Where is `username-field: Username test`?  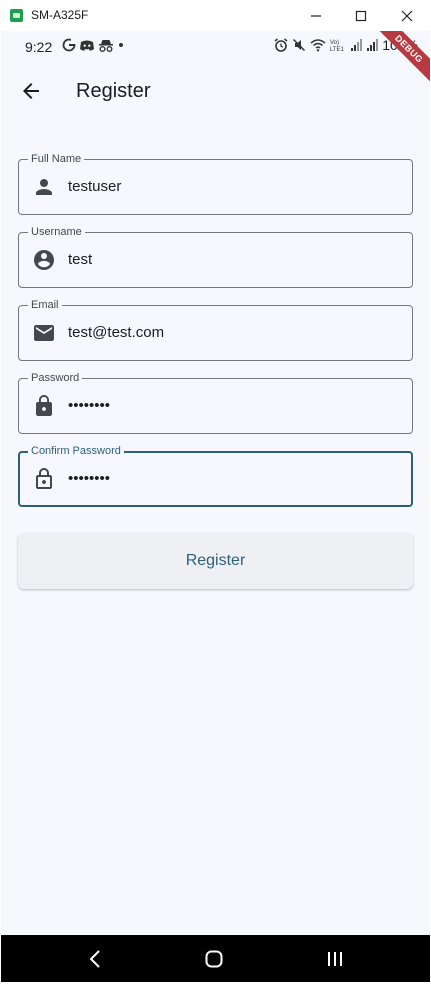 username-field: Username test is located at coordinates (215, 256).